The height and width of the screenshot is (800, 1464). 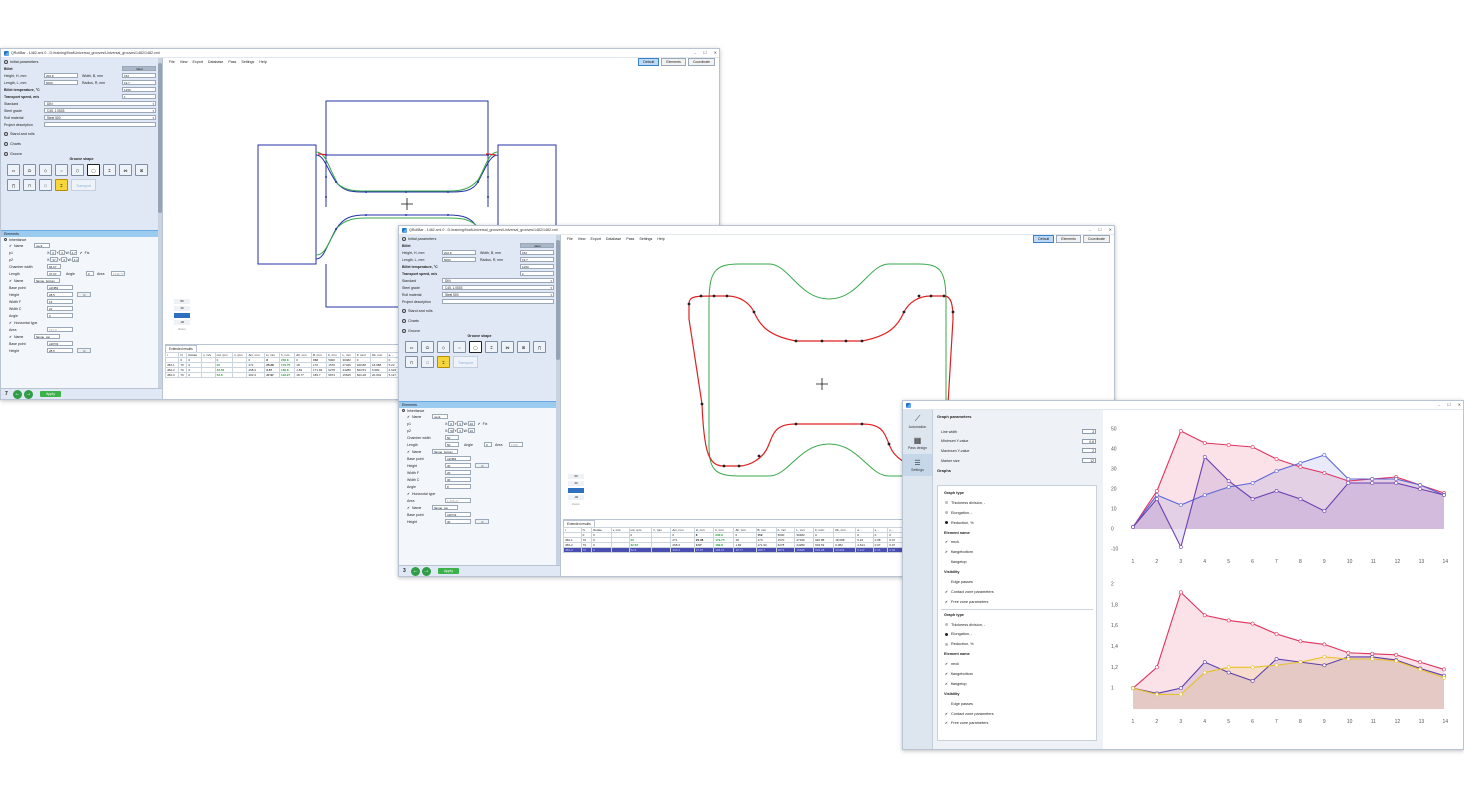 What do you see at coordinates (1100, 229) in the screenshot?
I see `maximize-icon: ☐` at bounding box center [1100, 229].